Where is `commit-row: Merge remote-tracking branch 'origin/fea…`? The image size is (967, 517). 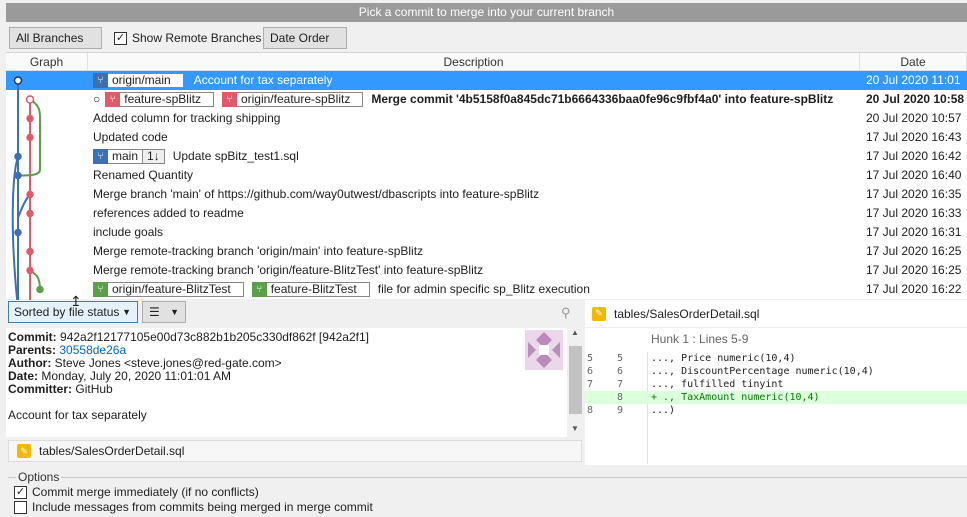 commit-row: Merge remote-tracking branch 'origin/fea… is located at coordinates (486, 270).